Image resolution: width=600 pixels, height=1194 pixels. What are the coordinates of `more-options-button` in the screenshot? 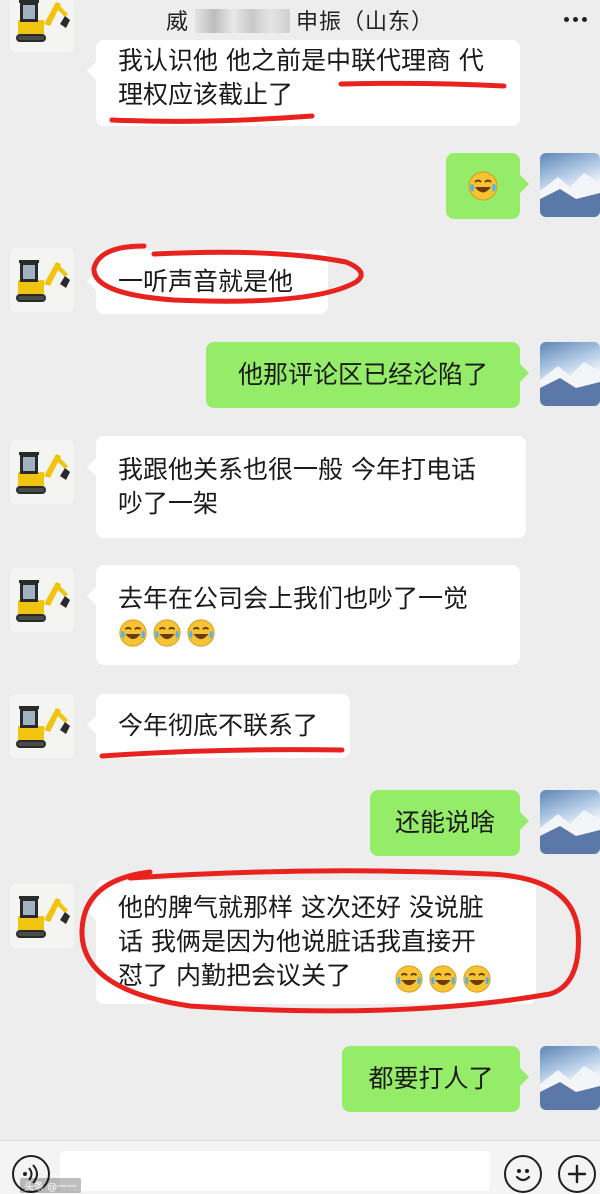 It's located at (575, 19).